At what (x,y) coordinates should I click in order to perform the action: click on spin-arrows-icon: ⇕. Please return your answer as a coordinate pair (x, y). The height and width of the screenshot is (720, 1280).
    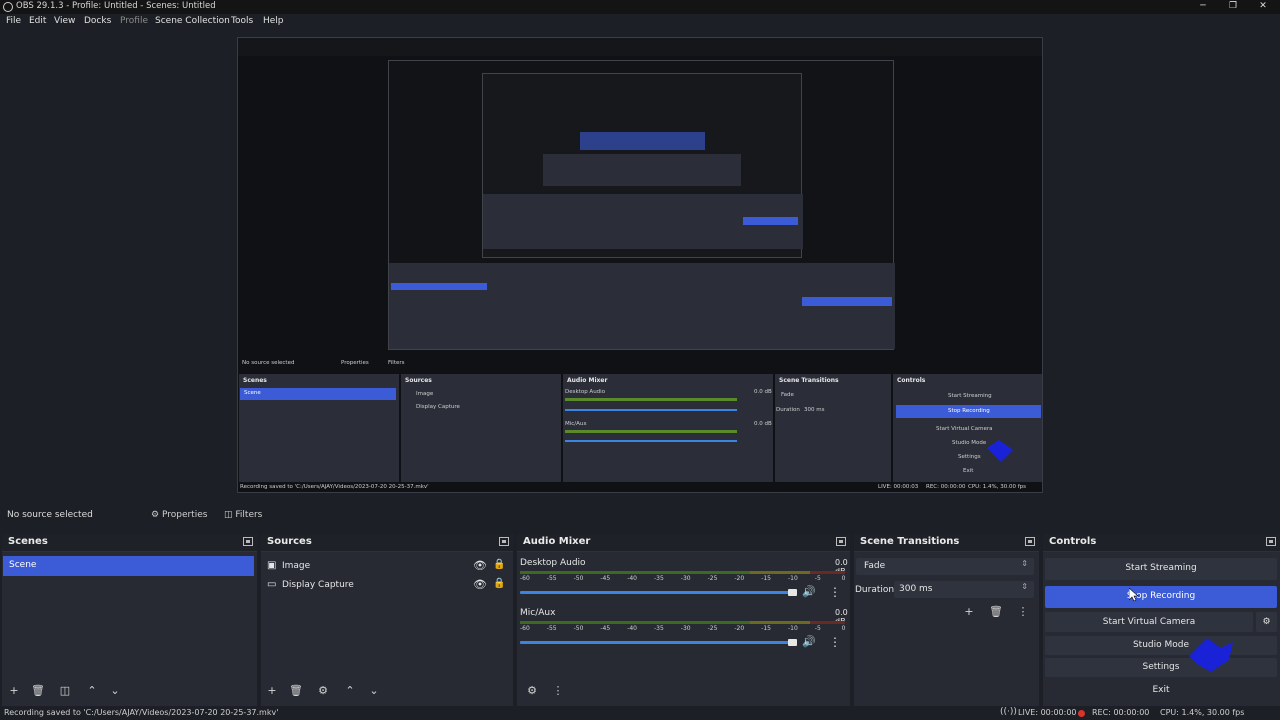
    Looking at the image, I should click on (1024, 586).